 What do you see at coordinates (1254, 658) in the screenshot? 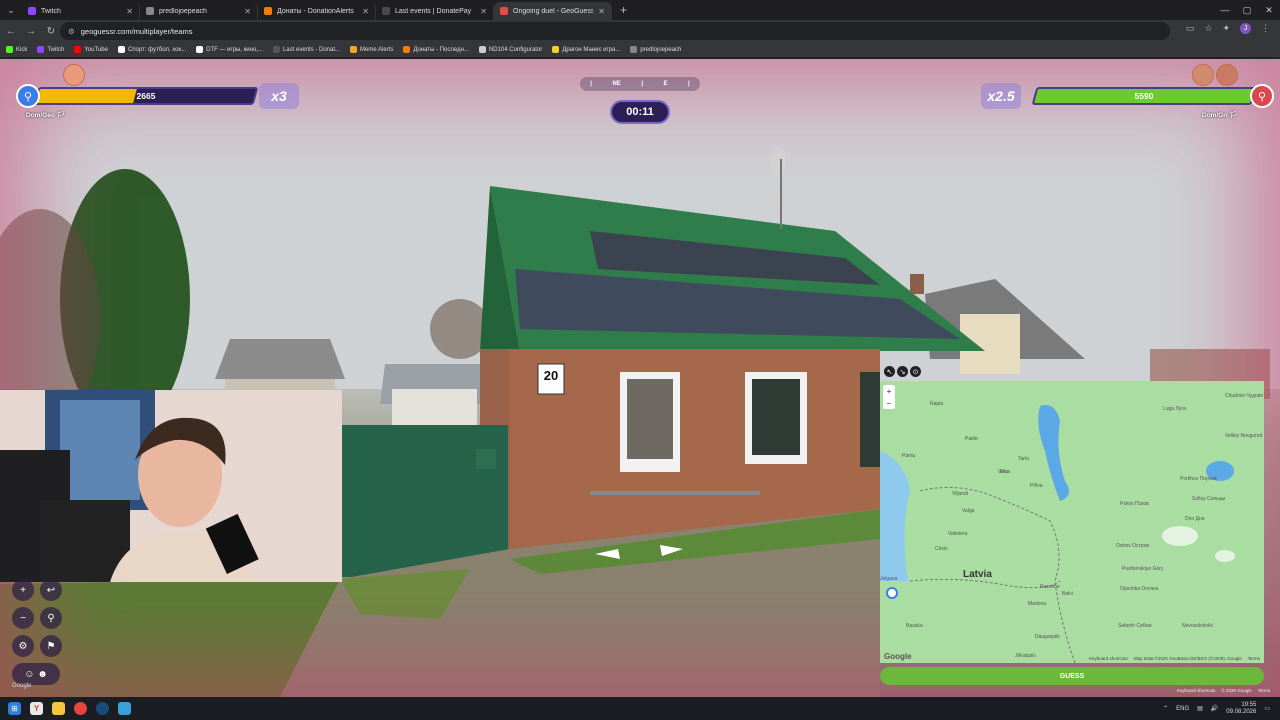
I see `map-terms-link: Terms` at bounding box center [1254, 658].